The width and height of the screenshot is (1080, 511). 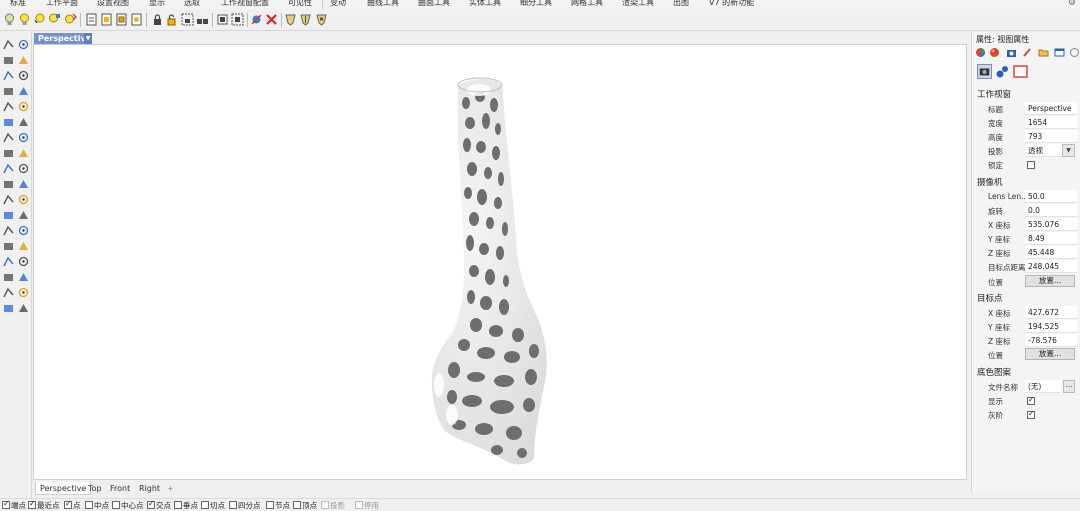 What do you see at coordinates (1002, 71) in the screenshot?
I see `view-wallpaper-icon` at bounding box center [1002, 71].